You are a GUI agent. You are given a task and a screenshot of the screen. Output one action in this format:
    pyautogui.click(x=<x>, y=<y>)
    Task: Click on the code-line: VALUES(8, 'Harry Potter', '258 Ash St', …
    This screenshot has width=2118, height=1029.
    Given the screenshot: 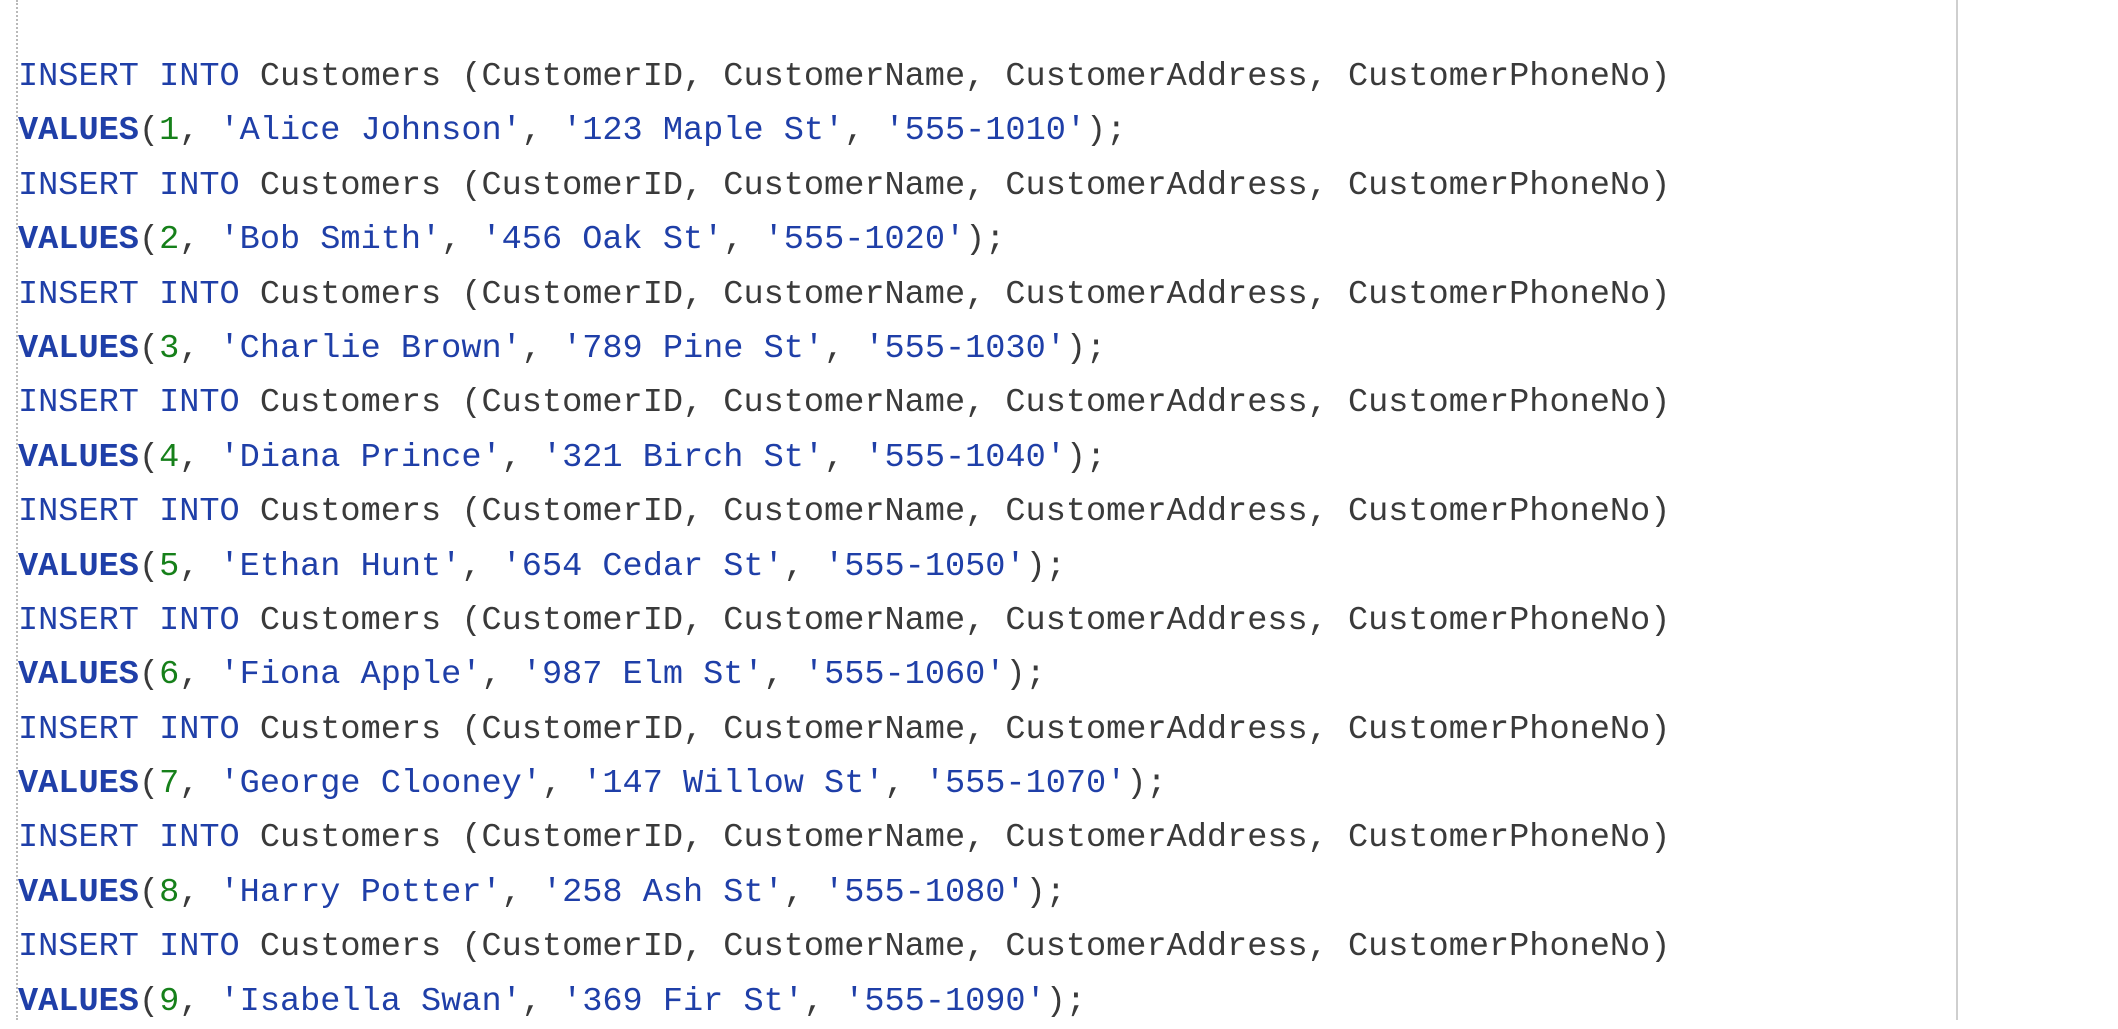 What is the action you would take?
    pyautogui.click(x=844, y=893)
    